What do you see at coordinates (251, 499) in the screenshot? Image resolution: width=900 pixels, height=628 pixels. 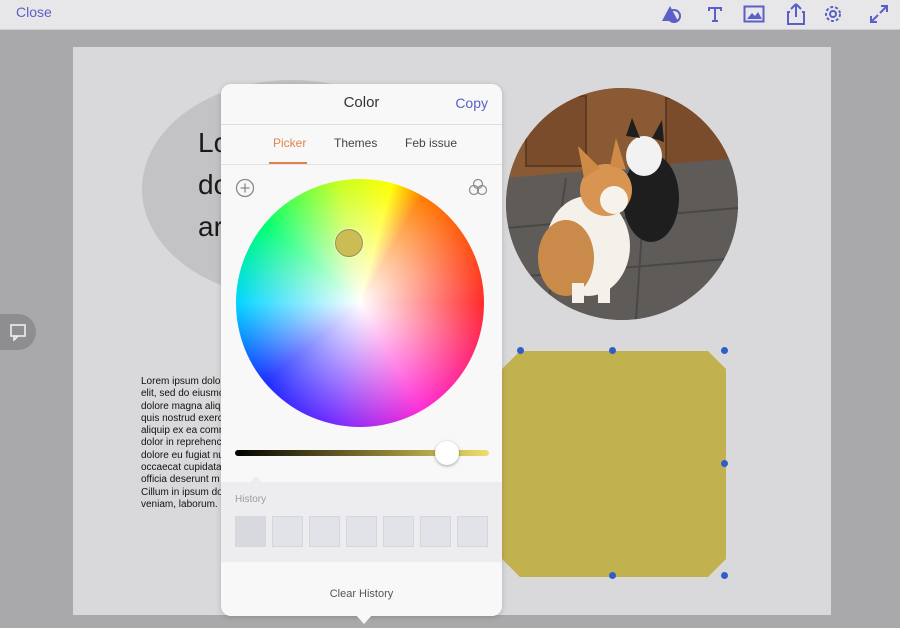 I see `history-label: History` at bounding box center [251, 499].